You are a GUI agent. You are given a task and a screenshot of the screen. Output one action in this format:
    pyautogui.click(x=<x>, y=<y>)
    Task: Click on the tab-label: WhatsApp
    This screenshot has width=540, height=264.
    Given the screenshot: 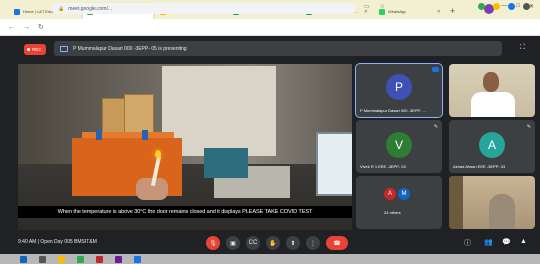 What is the action you would take?
    pyautogui.click(x=397, y=11)
    